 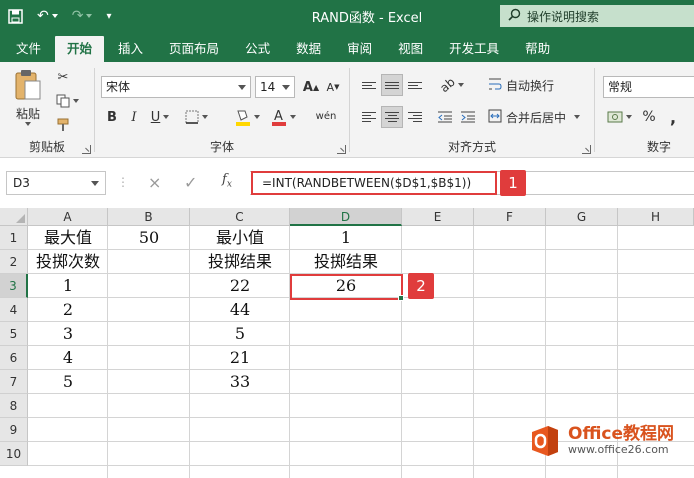 I want to click on formula-input: =INT(RANDBETWEEN($D$1,$B$1)), so click(x=374, y=183).